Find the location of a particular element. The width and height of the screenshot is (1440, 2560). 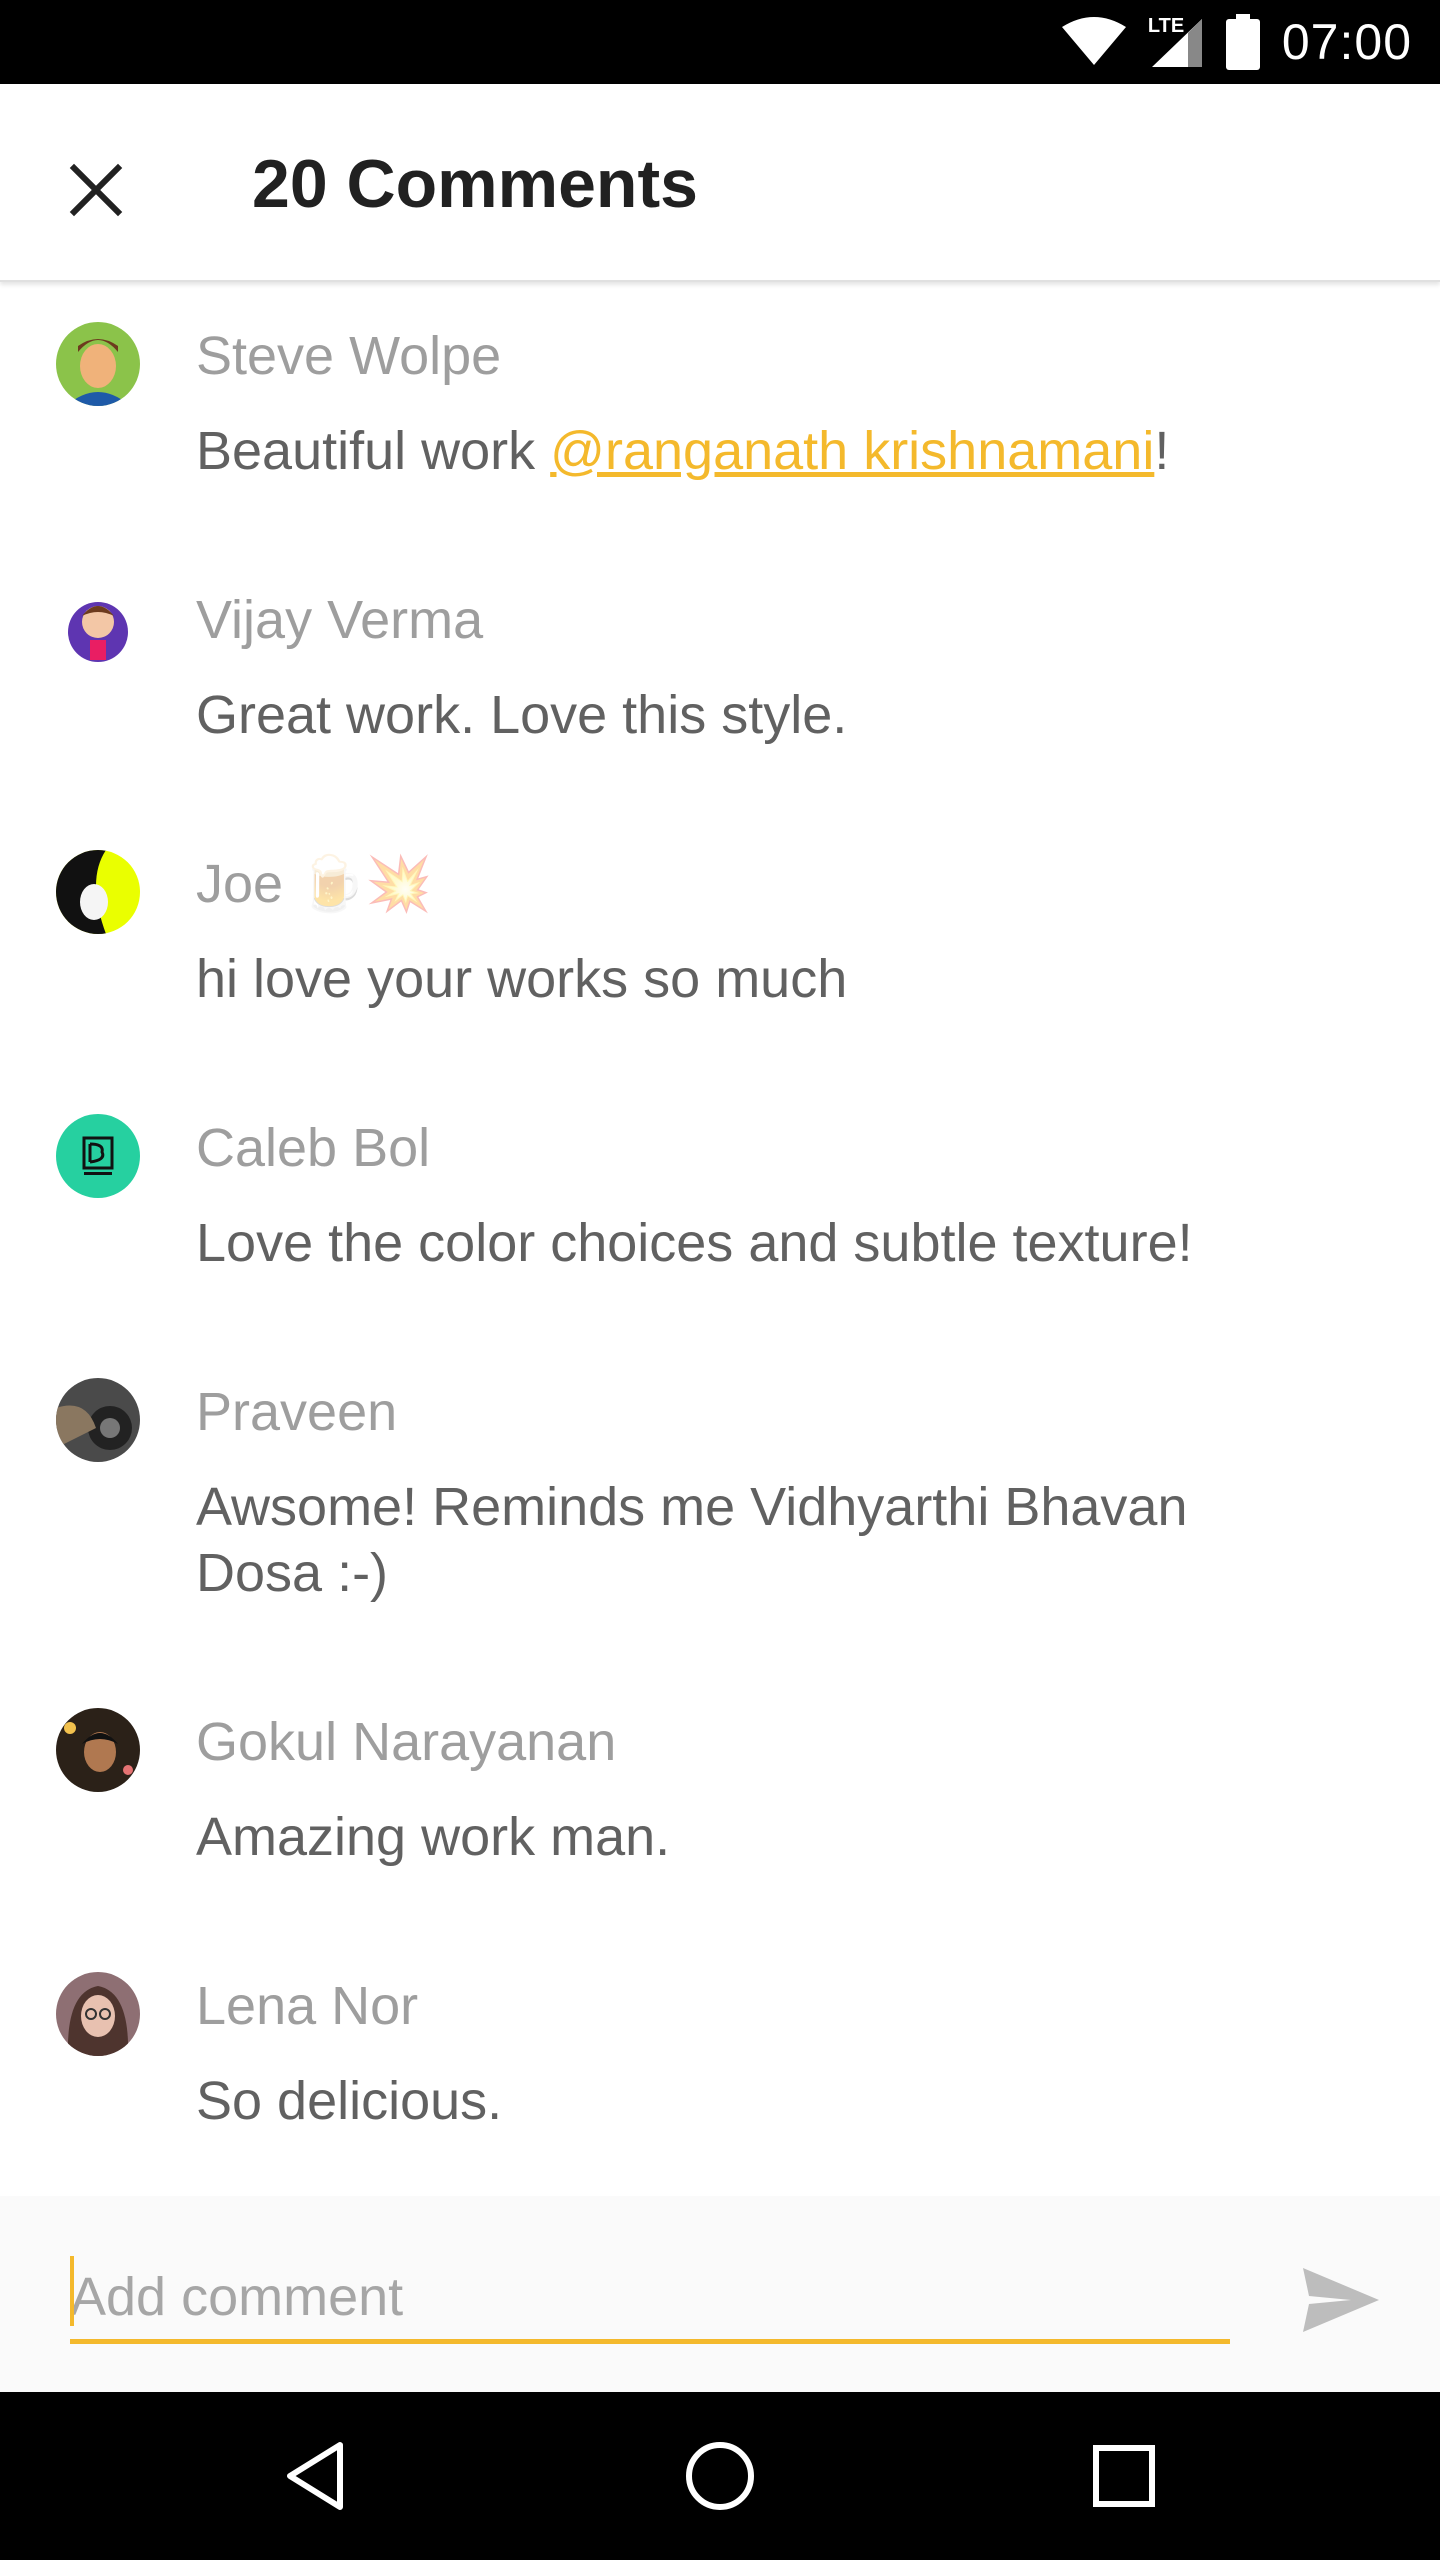

author-name: Joe is located at coordinates (240, 884).